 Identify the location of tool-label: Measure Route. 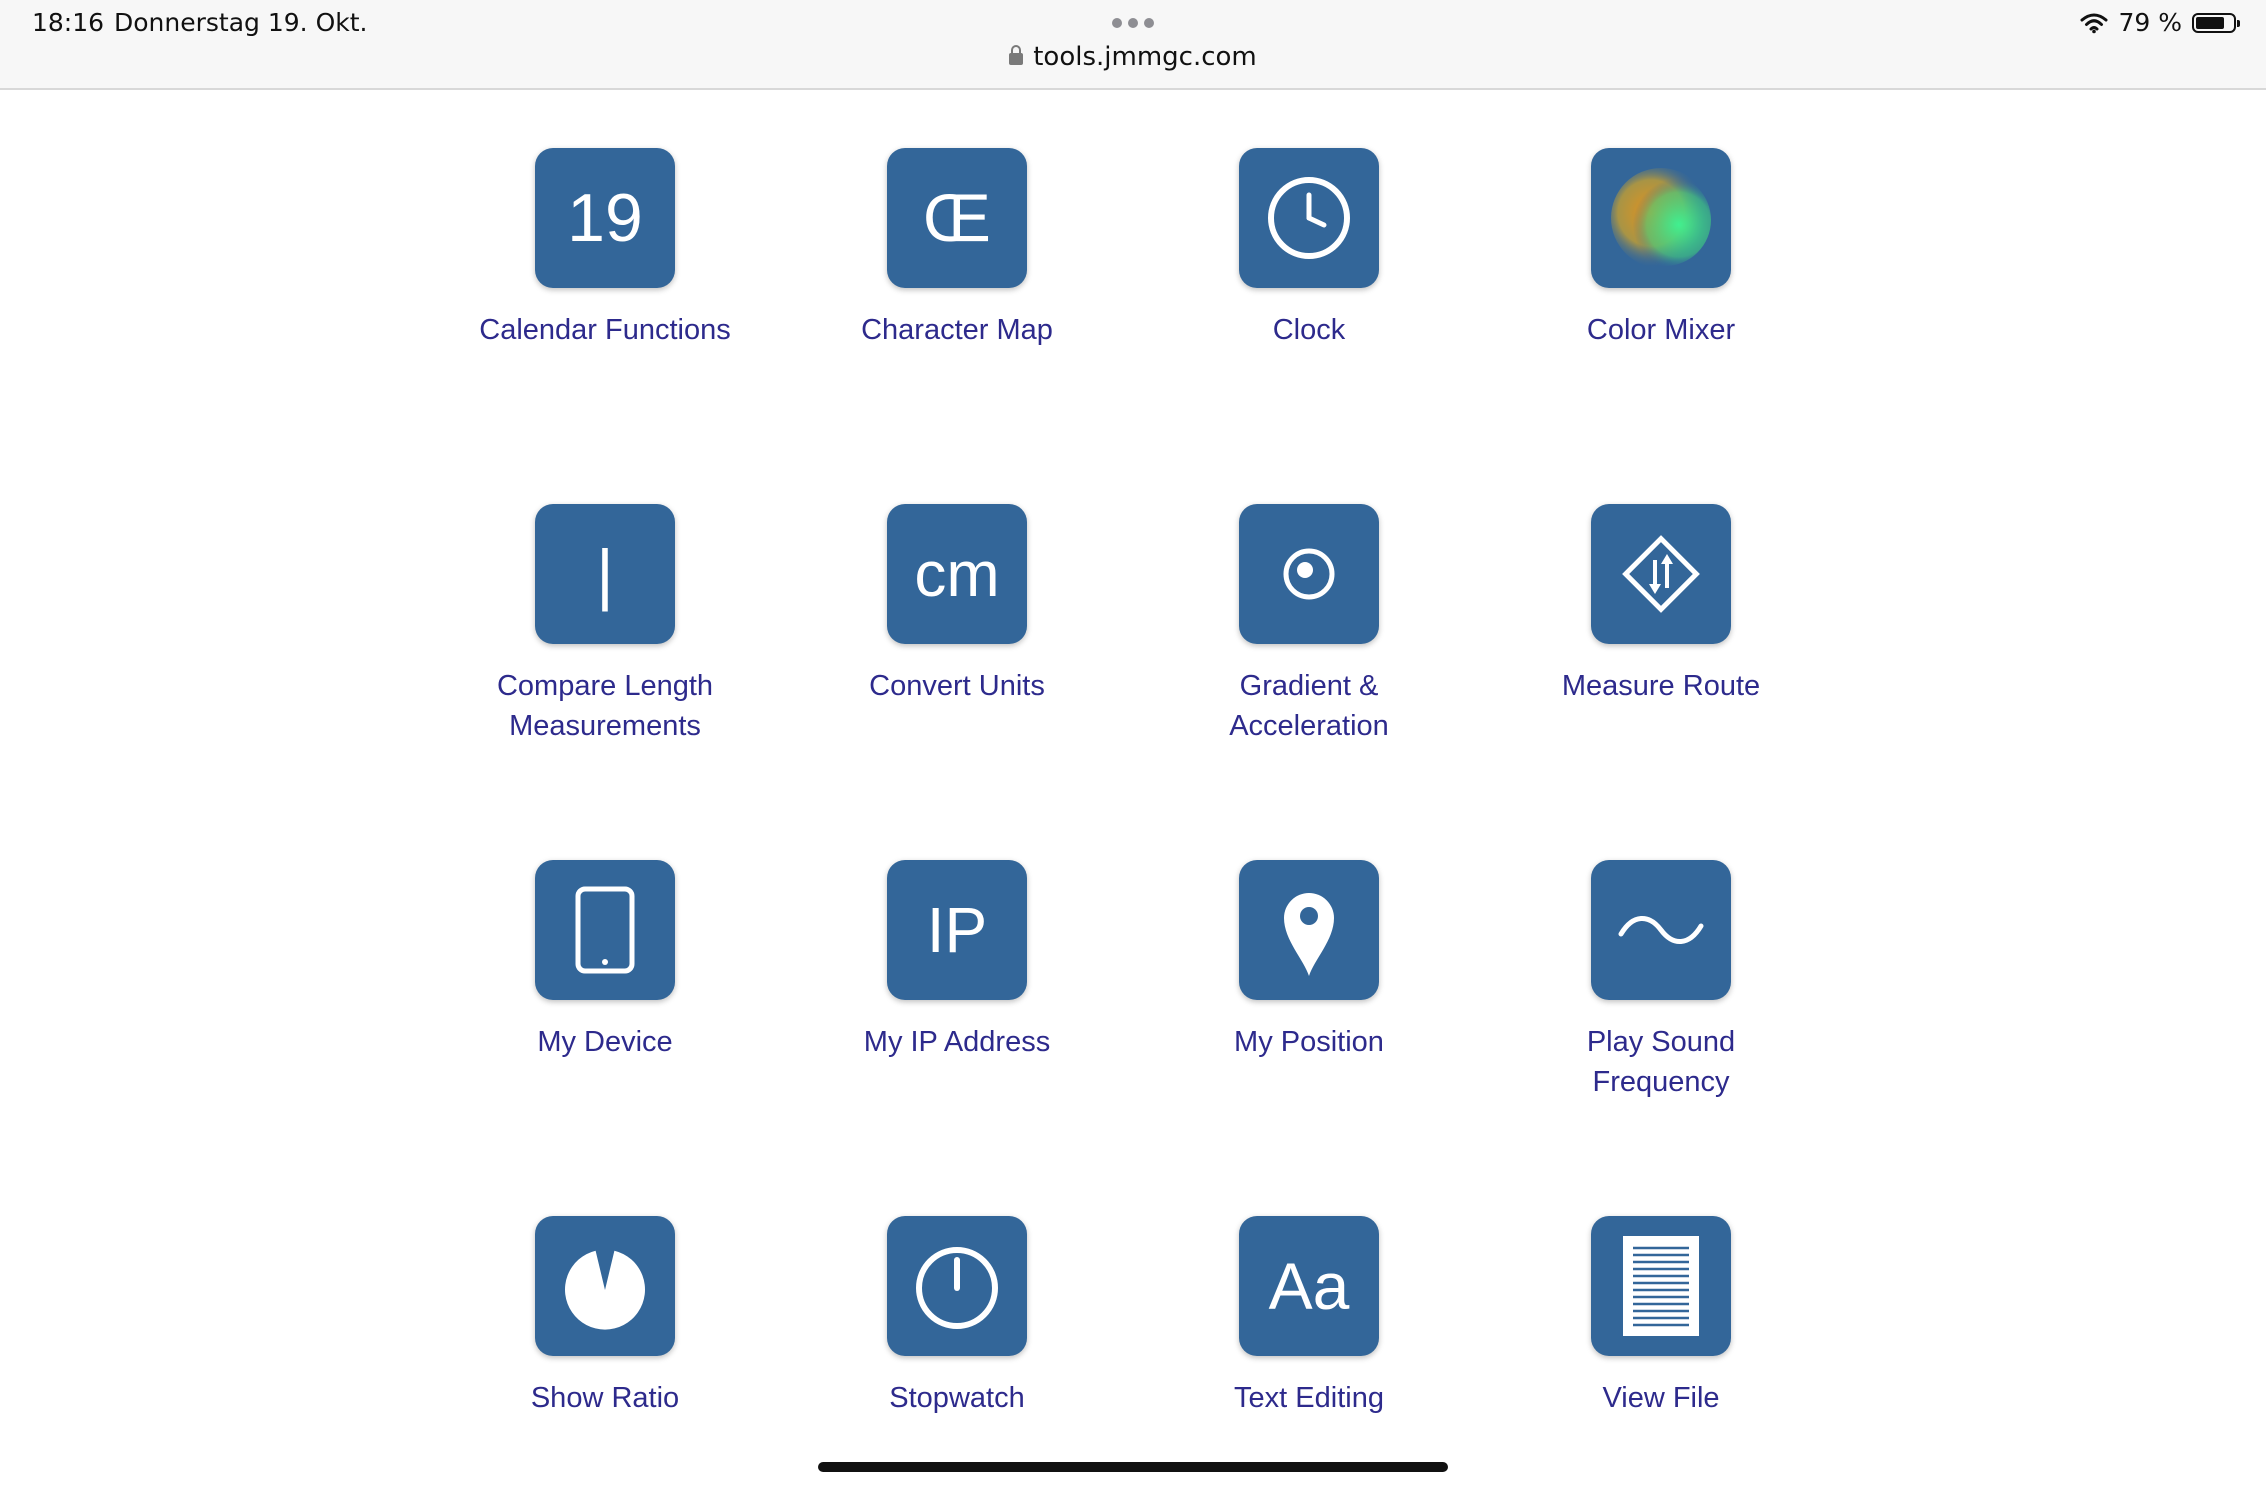
(1661, 686).